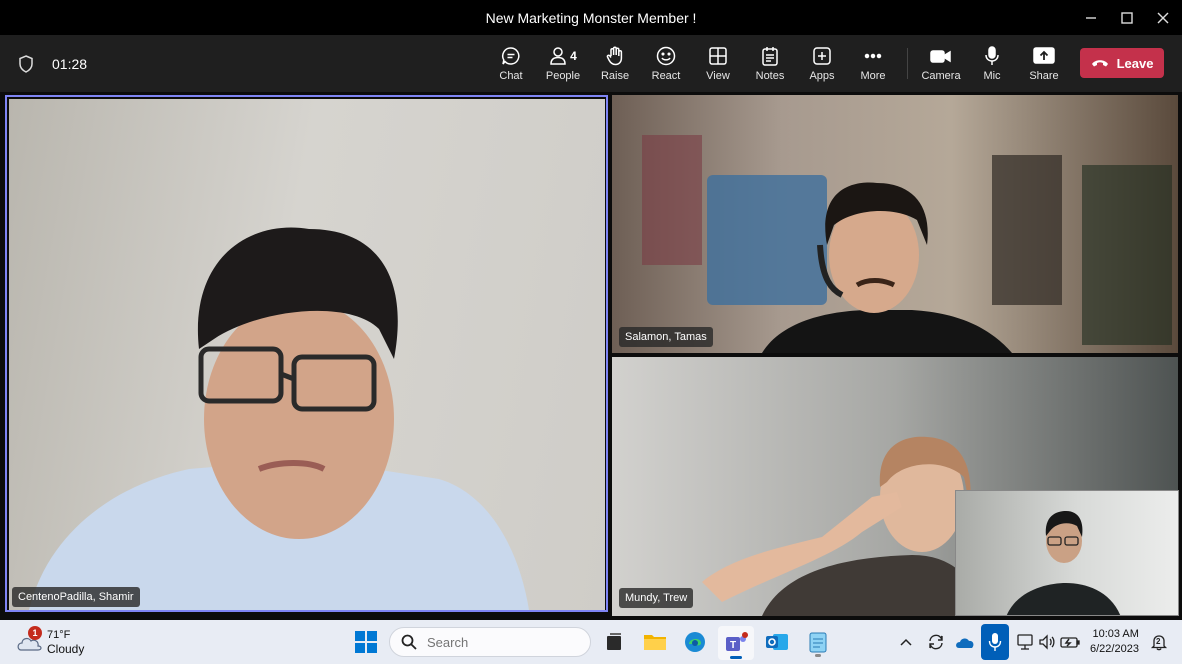 The width and height of the screenshot is (1182, 664). I want to click on notification-count: 2, so click(1158, 641).